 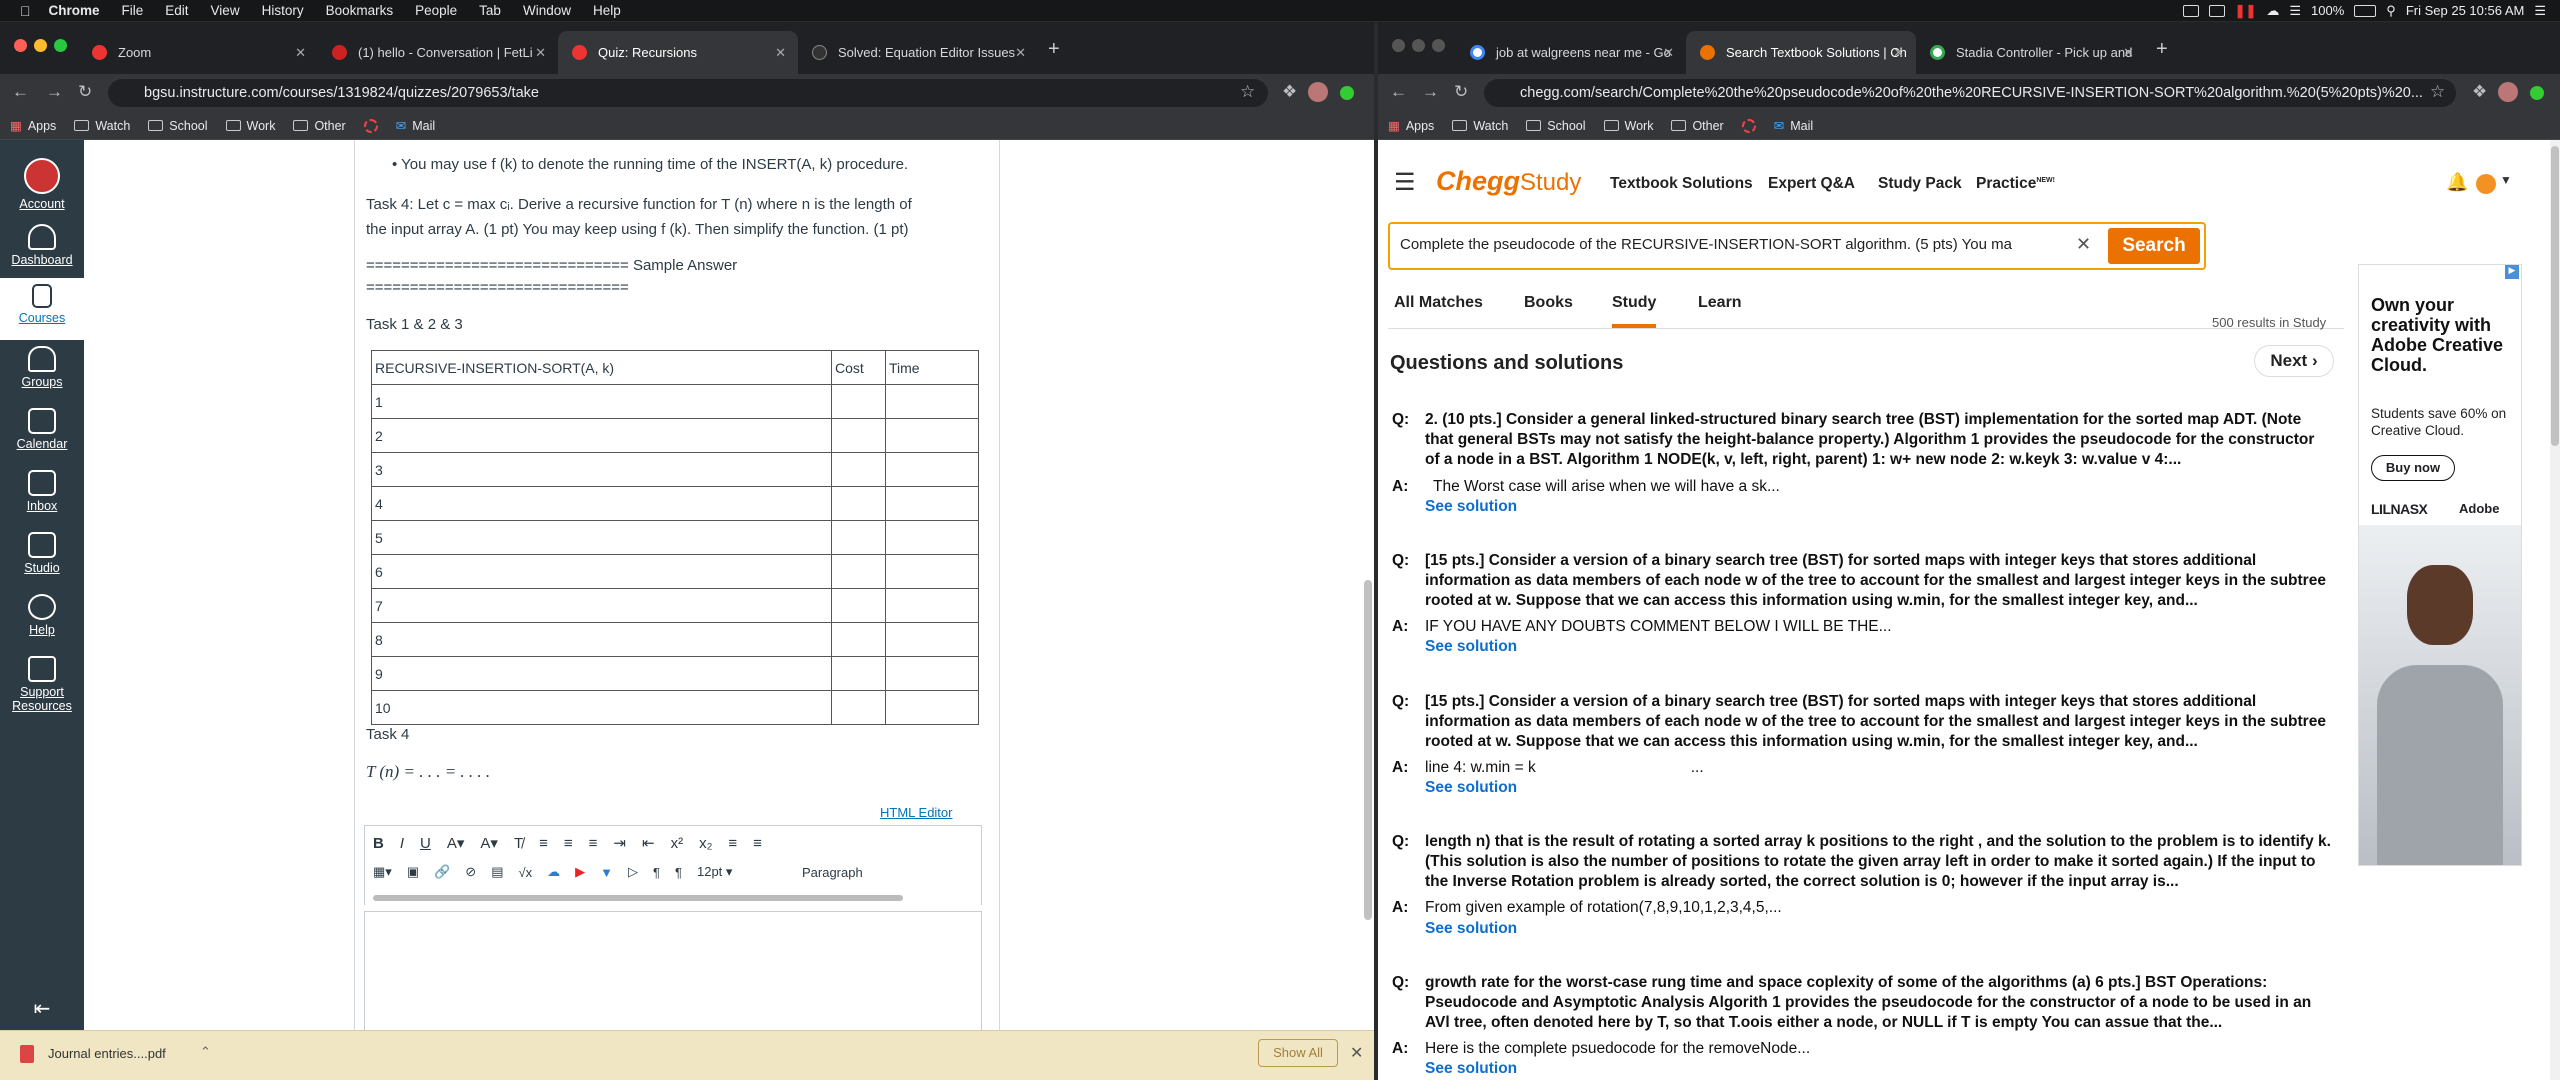 I want to click on nav-support: Support Resources, so click(x=42, y=684).